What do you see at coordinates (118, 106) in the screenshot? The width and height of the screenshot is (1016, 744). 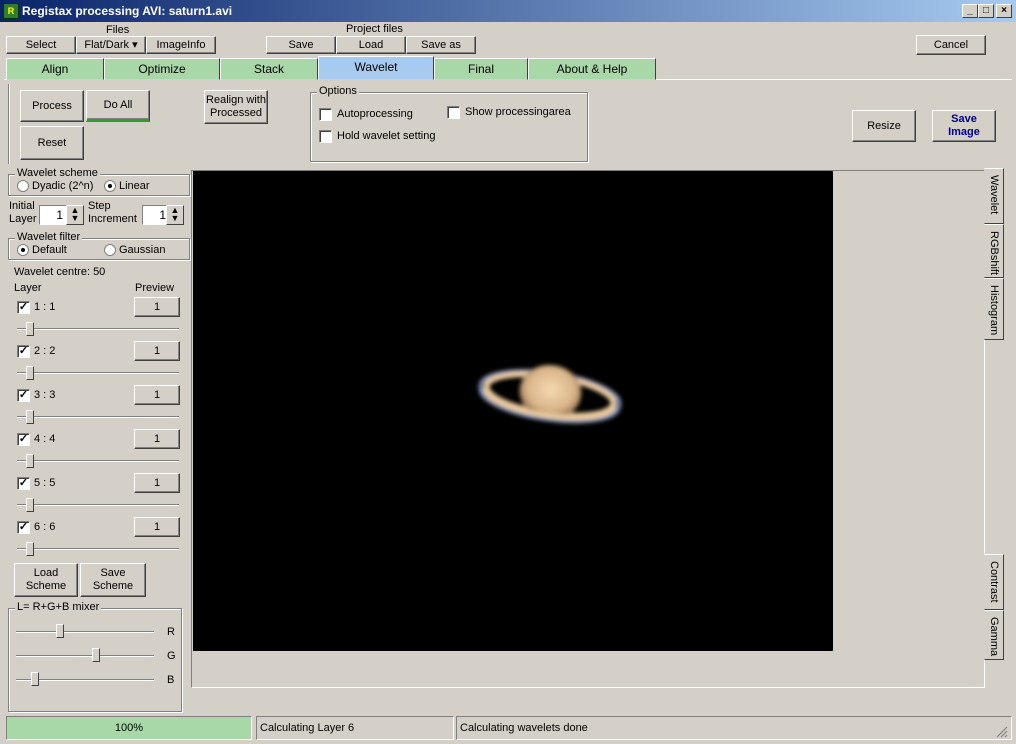 I see `do-all-button: Do All` at bounding box center [118, 106].